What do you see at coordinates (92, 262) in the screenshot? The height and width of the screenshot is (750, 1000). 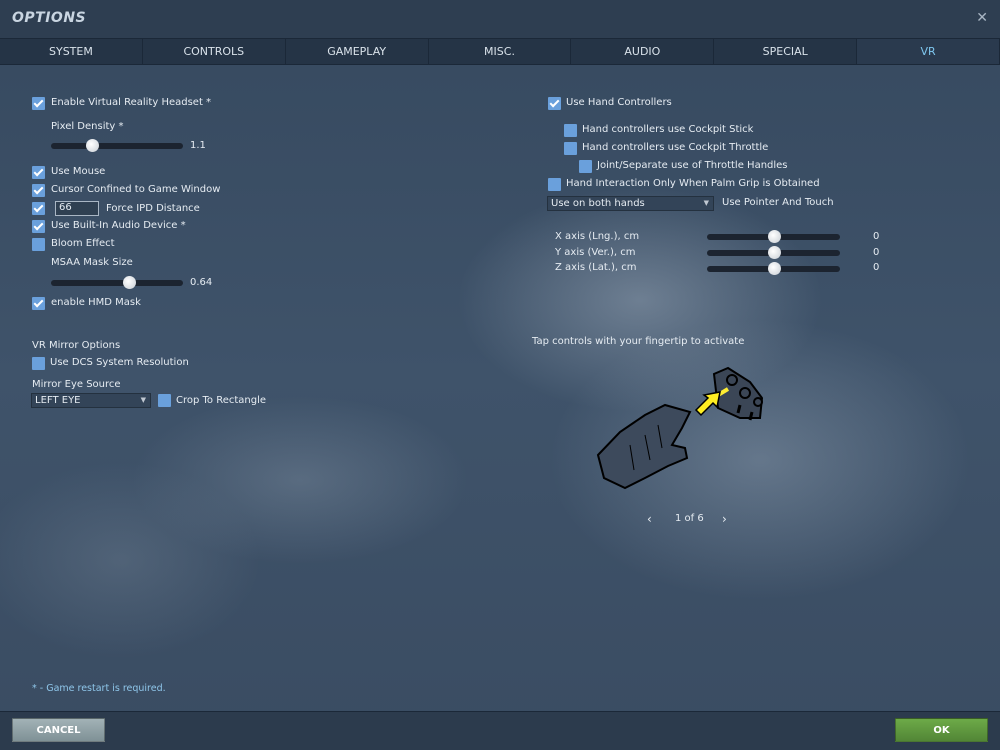 I see `msaa-mask-label: MSAA Mask Size` at bounding box center [92, 262].